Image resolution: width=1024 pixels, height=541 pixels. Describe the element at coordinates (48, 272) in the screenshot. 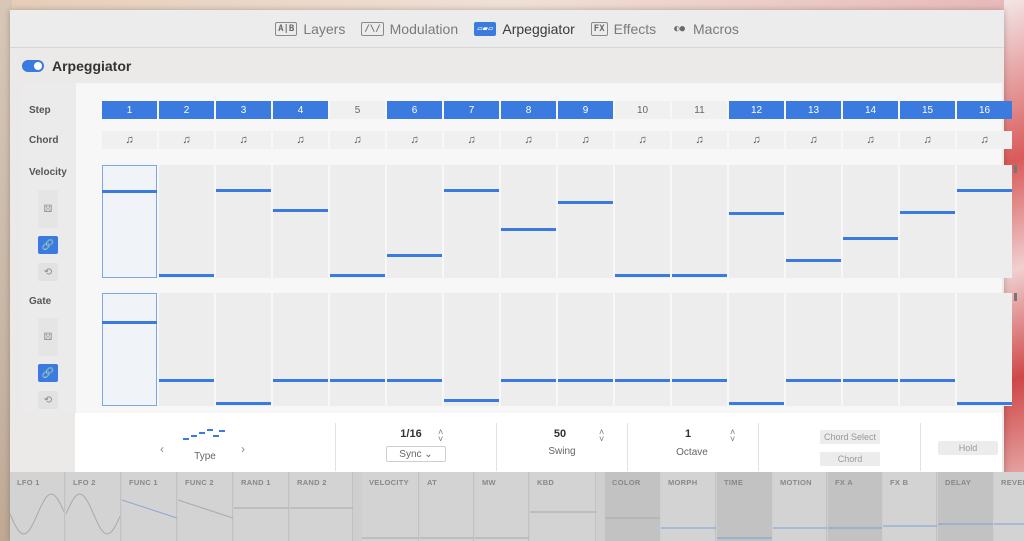

I see `velocity-reset-button: ⟲` at that location.